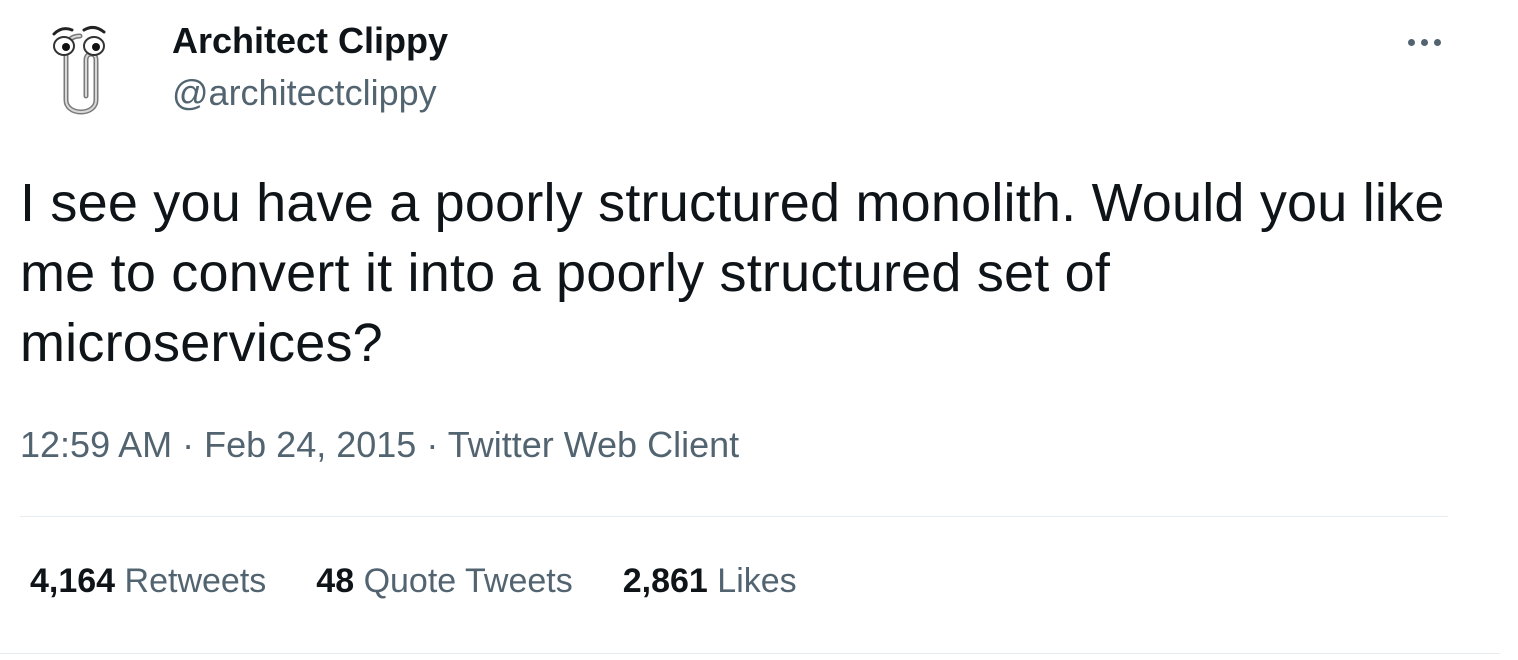  What do you see at coordinates (310, 444) in the screenshot?
I see `tweet-date: Feb 24, 2015` at bounding box center [310, 444].